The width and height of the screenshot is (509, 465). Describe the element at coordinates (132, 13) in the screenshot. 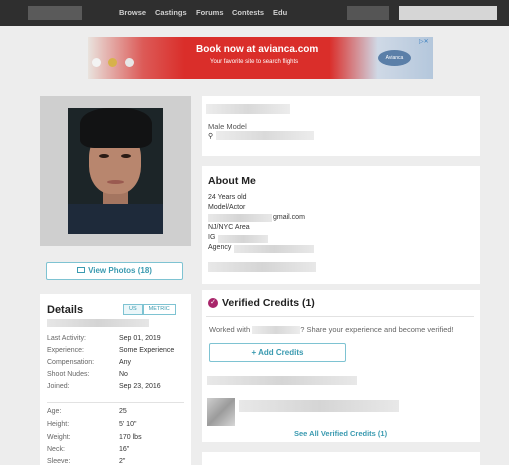

I see `nav-browse: Browse` at that location.